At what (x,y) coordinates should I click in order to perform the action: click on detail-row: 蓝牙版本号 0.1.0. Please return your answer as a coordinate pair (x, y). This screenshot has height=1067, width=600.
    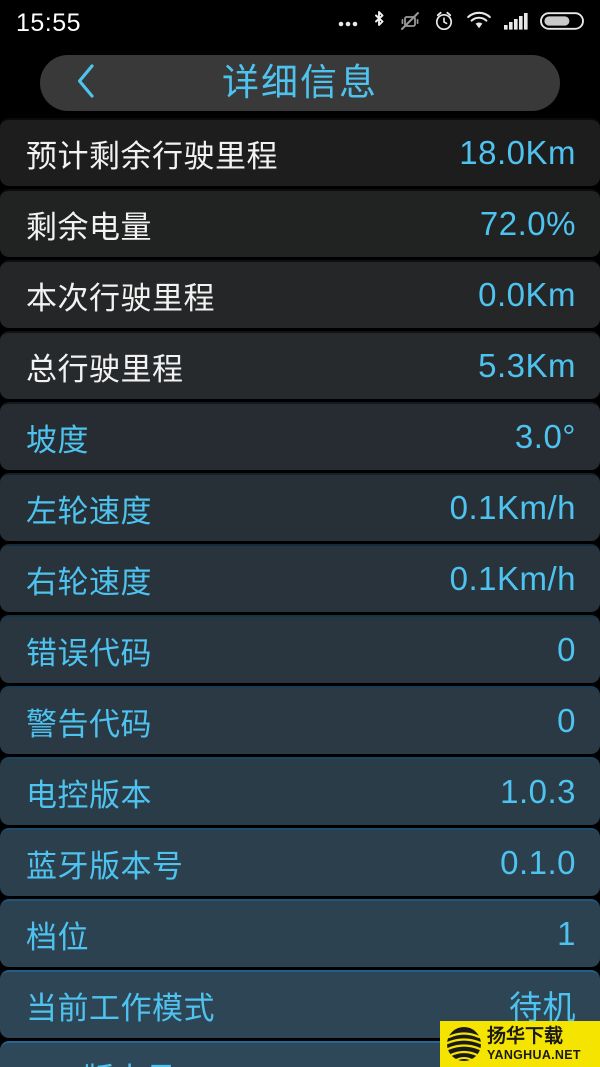
    Looking at the image, I should click on (300, 862).